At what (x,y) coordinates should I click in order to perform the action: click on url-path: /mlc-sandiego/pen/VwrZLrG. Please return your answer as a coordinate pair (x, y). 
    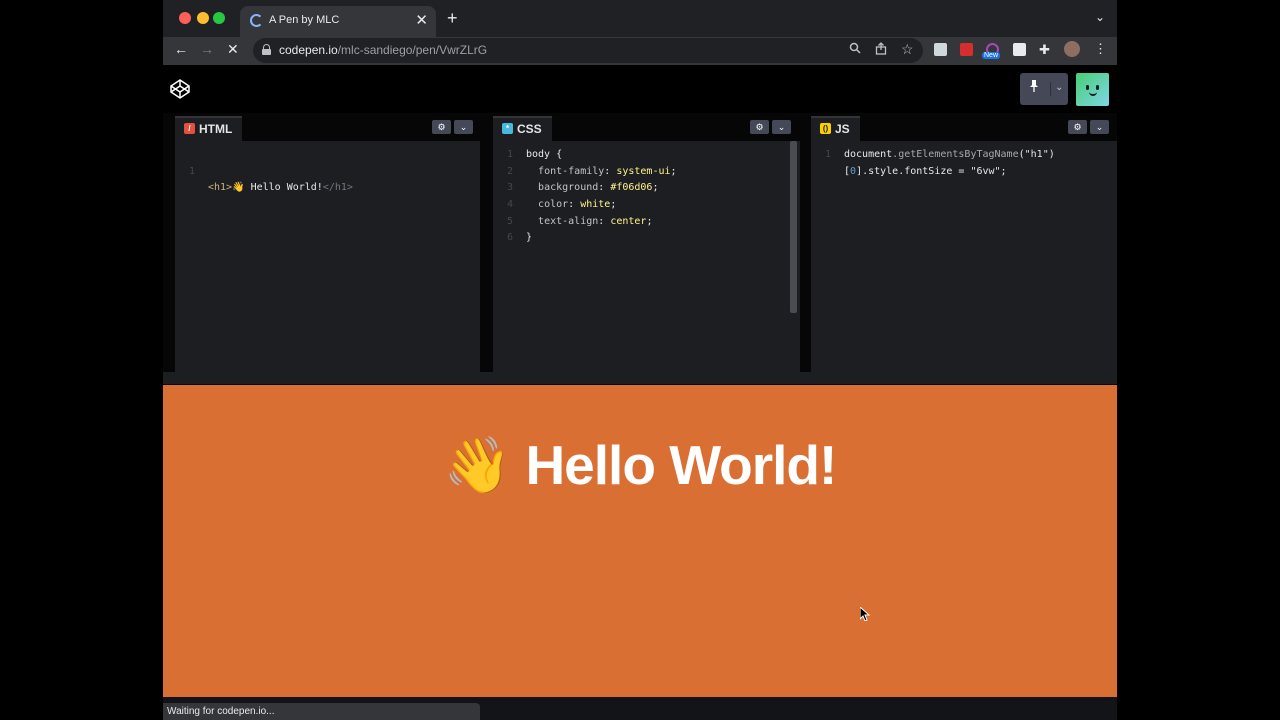
    Looking at the image, I should click on (412, 50).